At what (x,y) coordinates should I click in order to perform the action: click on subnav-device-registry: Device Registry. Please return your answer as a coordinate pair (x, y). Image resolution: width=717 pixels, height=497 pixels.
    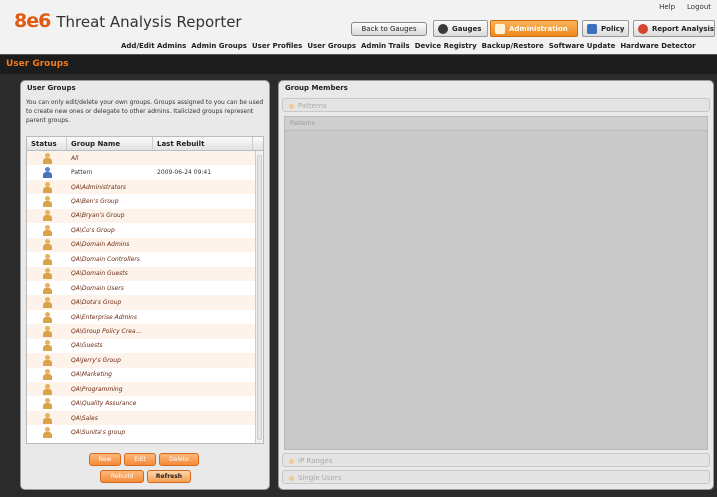
    Looking at the image, I should click on (446, 46).